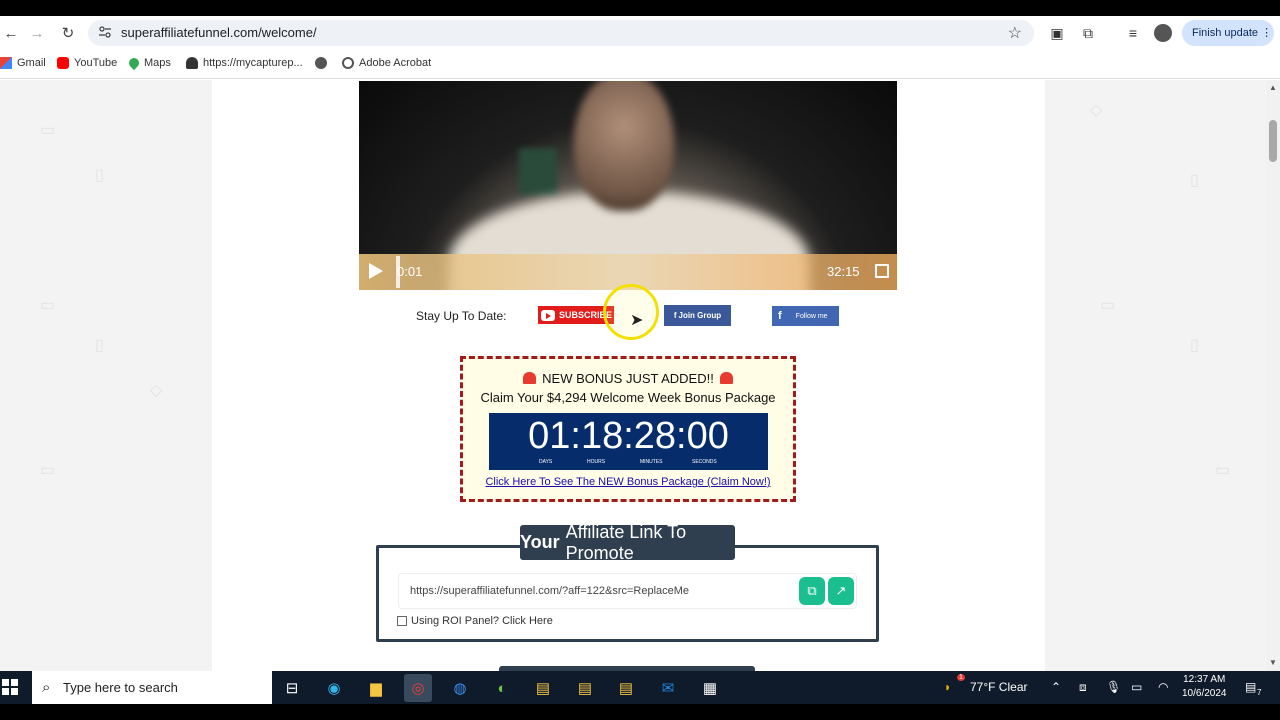  What do you see at coordinates (460, 688) in the screenshot?
I see `app-icon: ◍` at bounding box center [460, 688].